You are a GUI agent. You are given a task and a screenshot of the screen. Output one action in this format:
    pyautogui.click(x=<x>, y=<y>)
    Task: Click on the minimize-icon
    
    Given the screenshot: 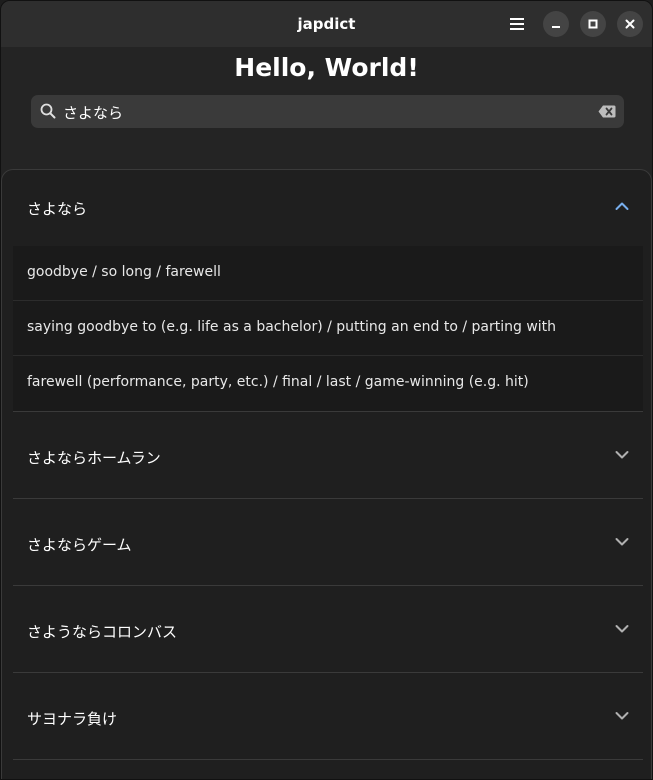 What is the action you would take?
    pyautogui.click(x=556, y=27)
    